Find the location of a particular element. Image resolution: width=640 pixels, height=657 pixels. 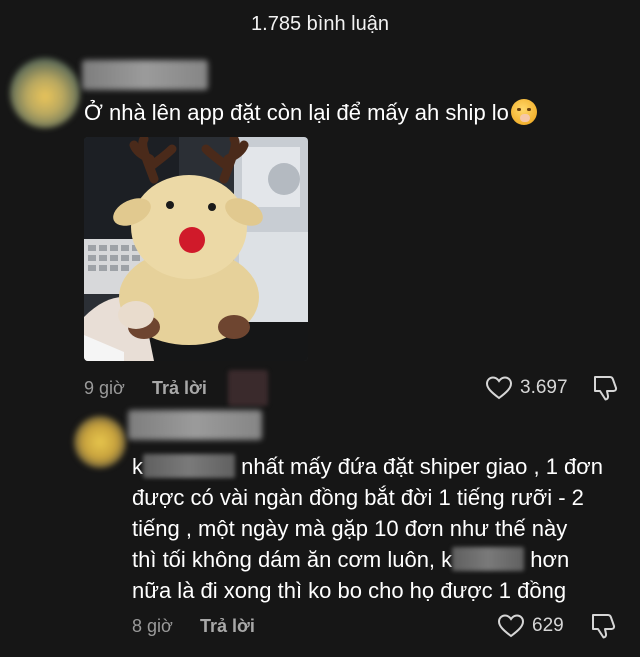

hand-over-mouth-emoji is located at coordinates (523, 112).